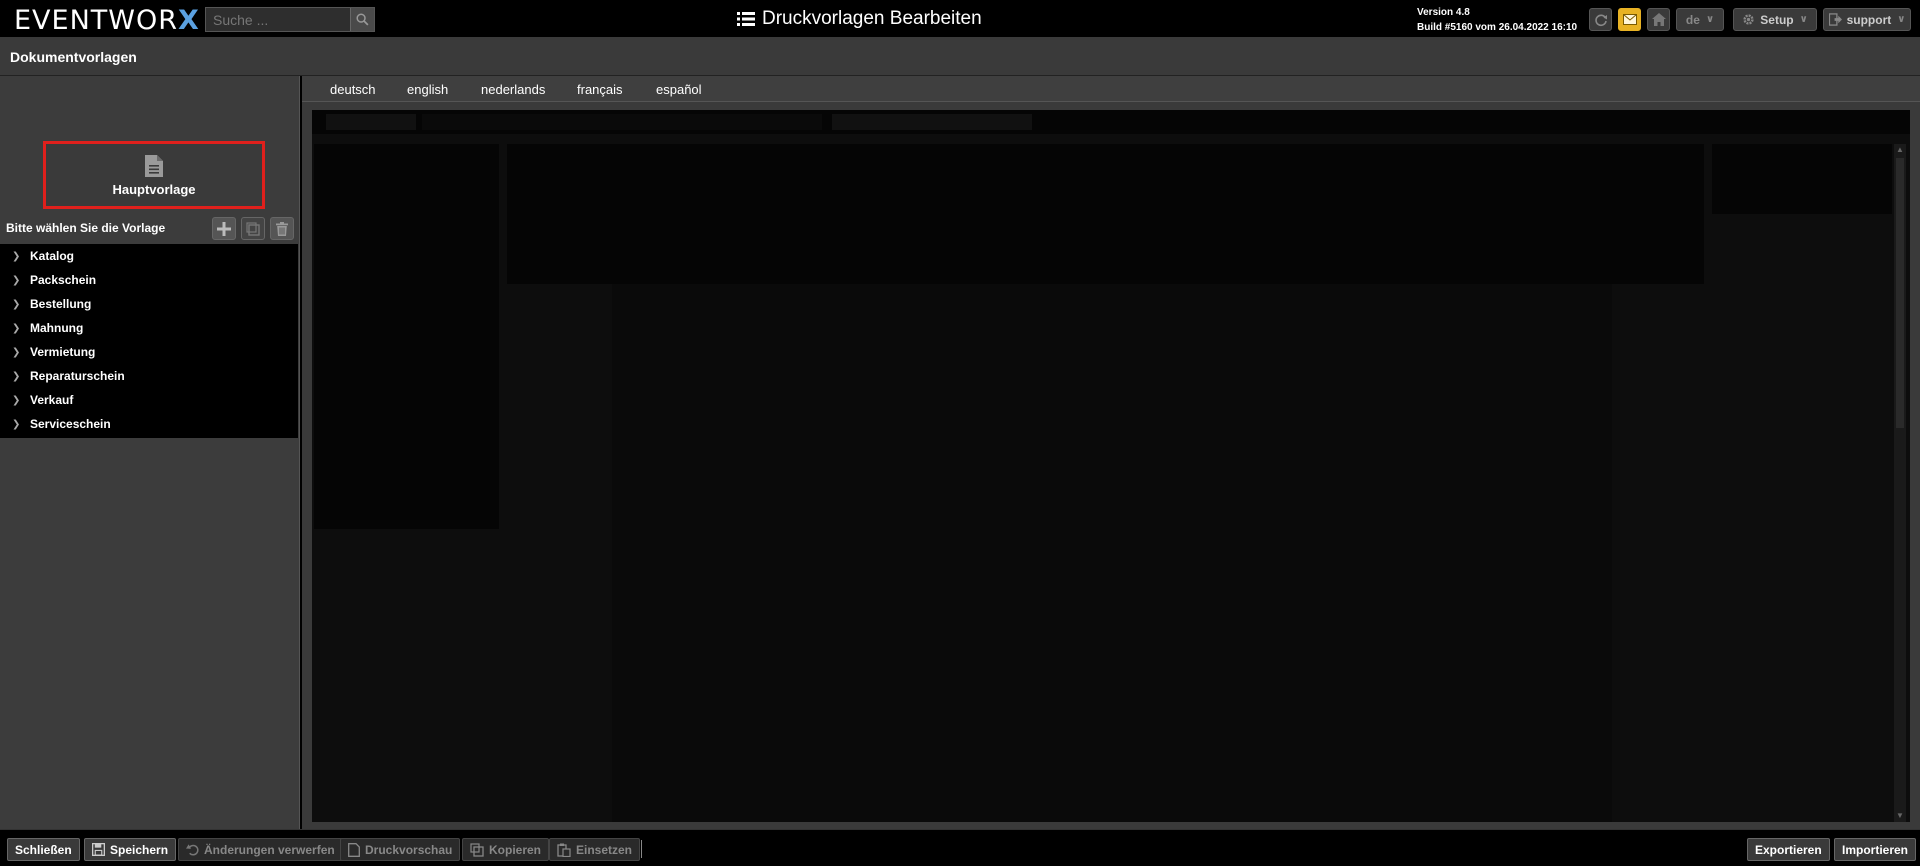 This screenshot has height=866, width=1920. Describe the element at coordinates (1900, 483) in the screenshot. I see `canvas-scrollbar: ▲ ▼` at that location.